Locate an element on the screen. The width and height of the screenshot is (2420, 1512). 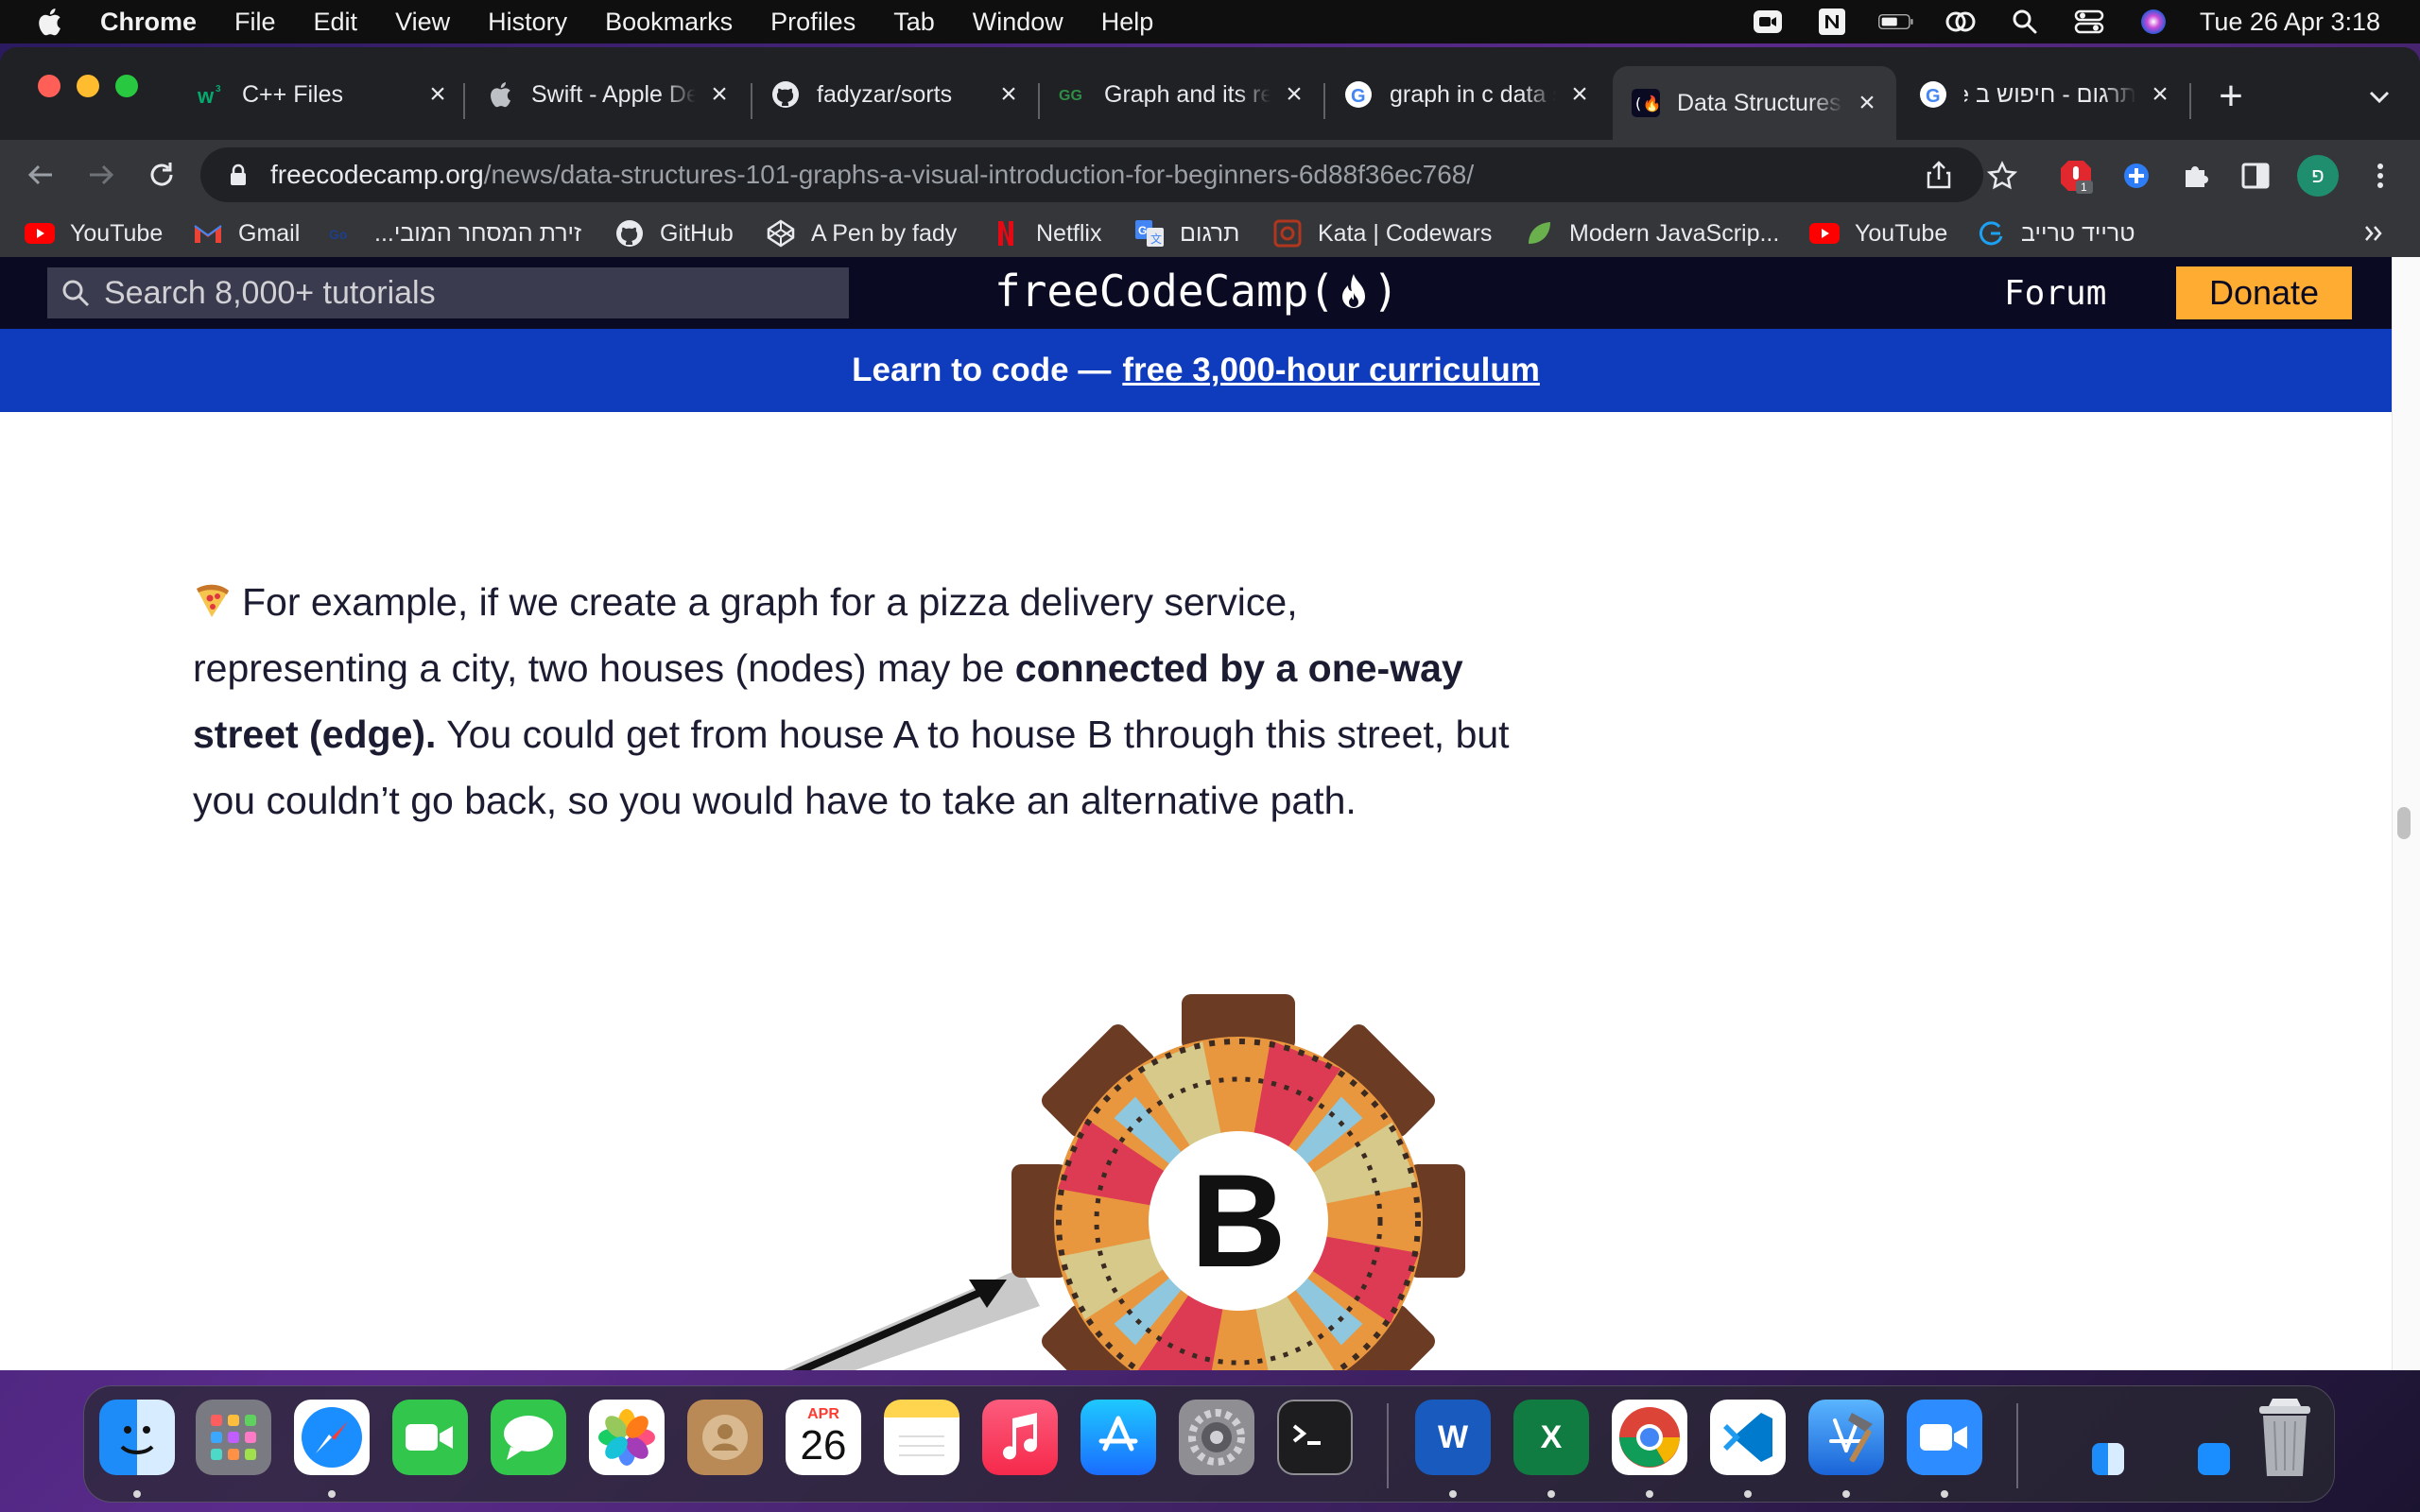
control-center-icon is located at coordinates (2089, 22).